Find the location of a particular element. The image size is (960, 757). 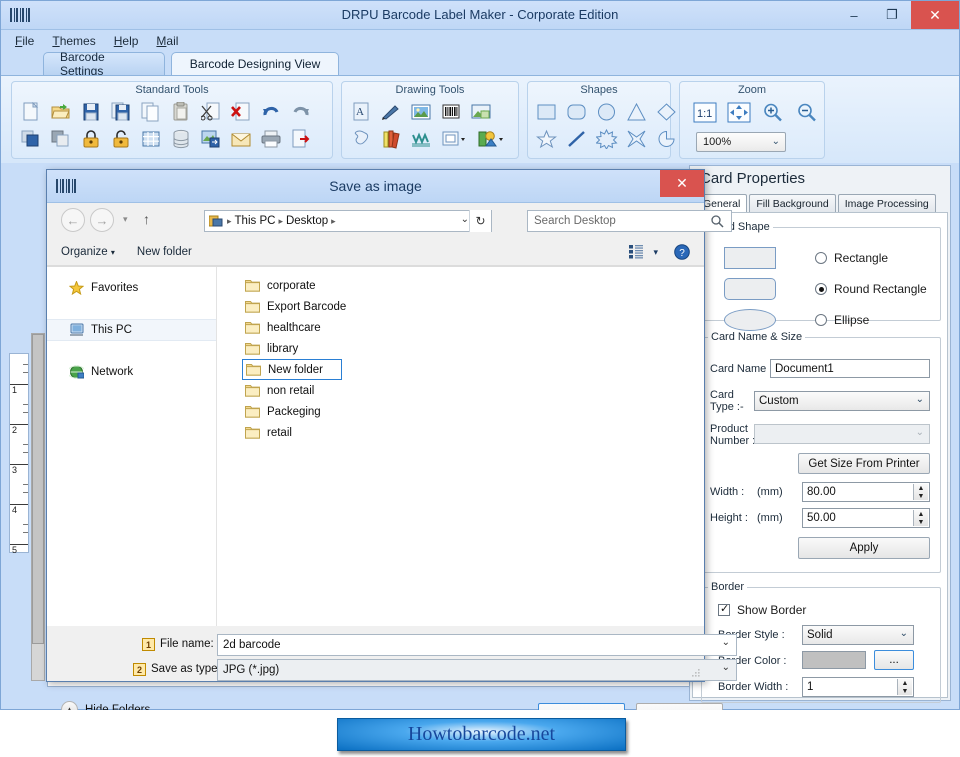

watermark-icon is located at coordinates (481, 112).